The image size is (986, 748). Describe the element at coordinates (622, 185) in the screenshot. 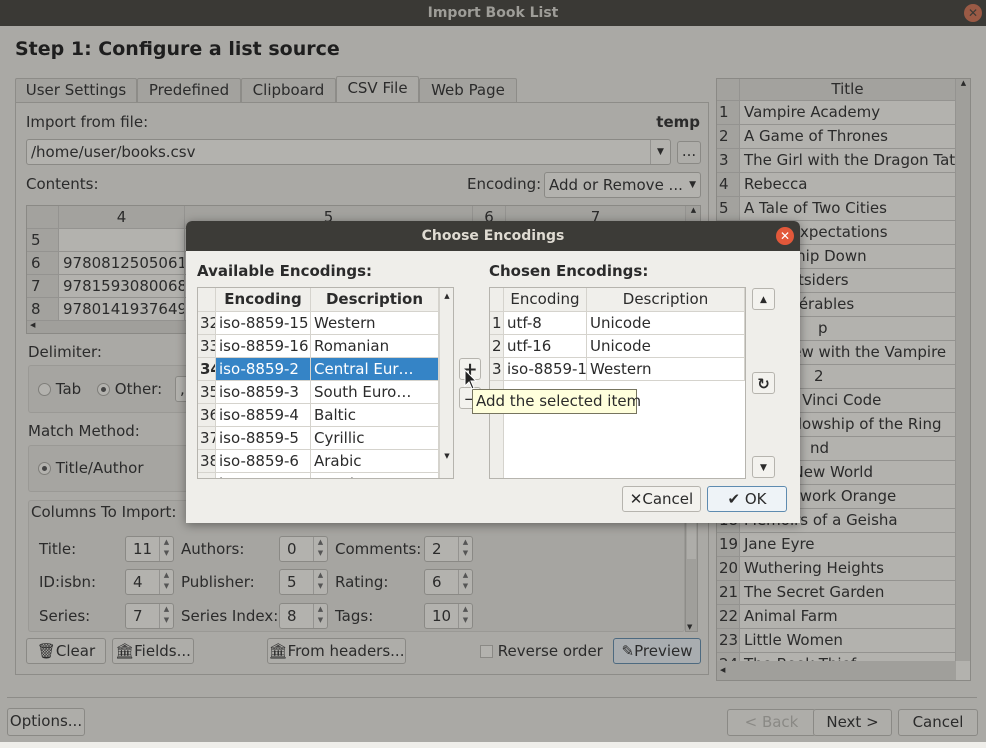

I see `encoding-combo: Add or Remove ... ▼` at that location.